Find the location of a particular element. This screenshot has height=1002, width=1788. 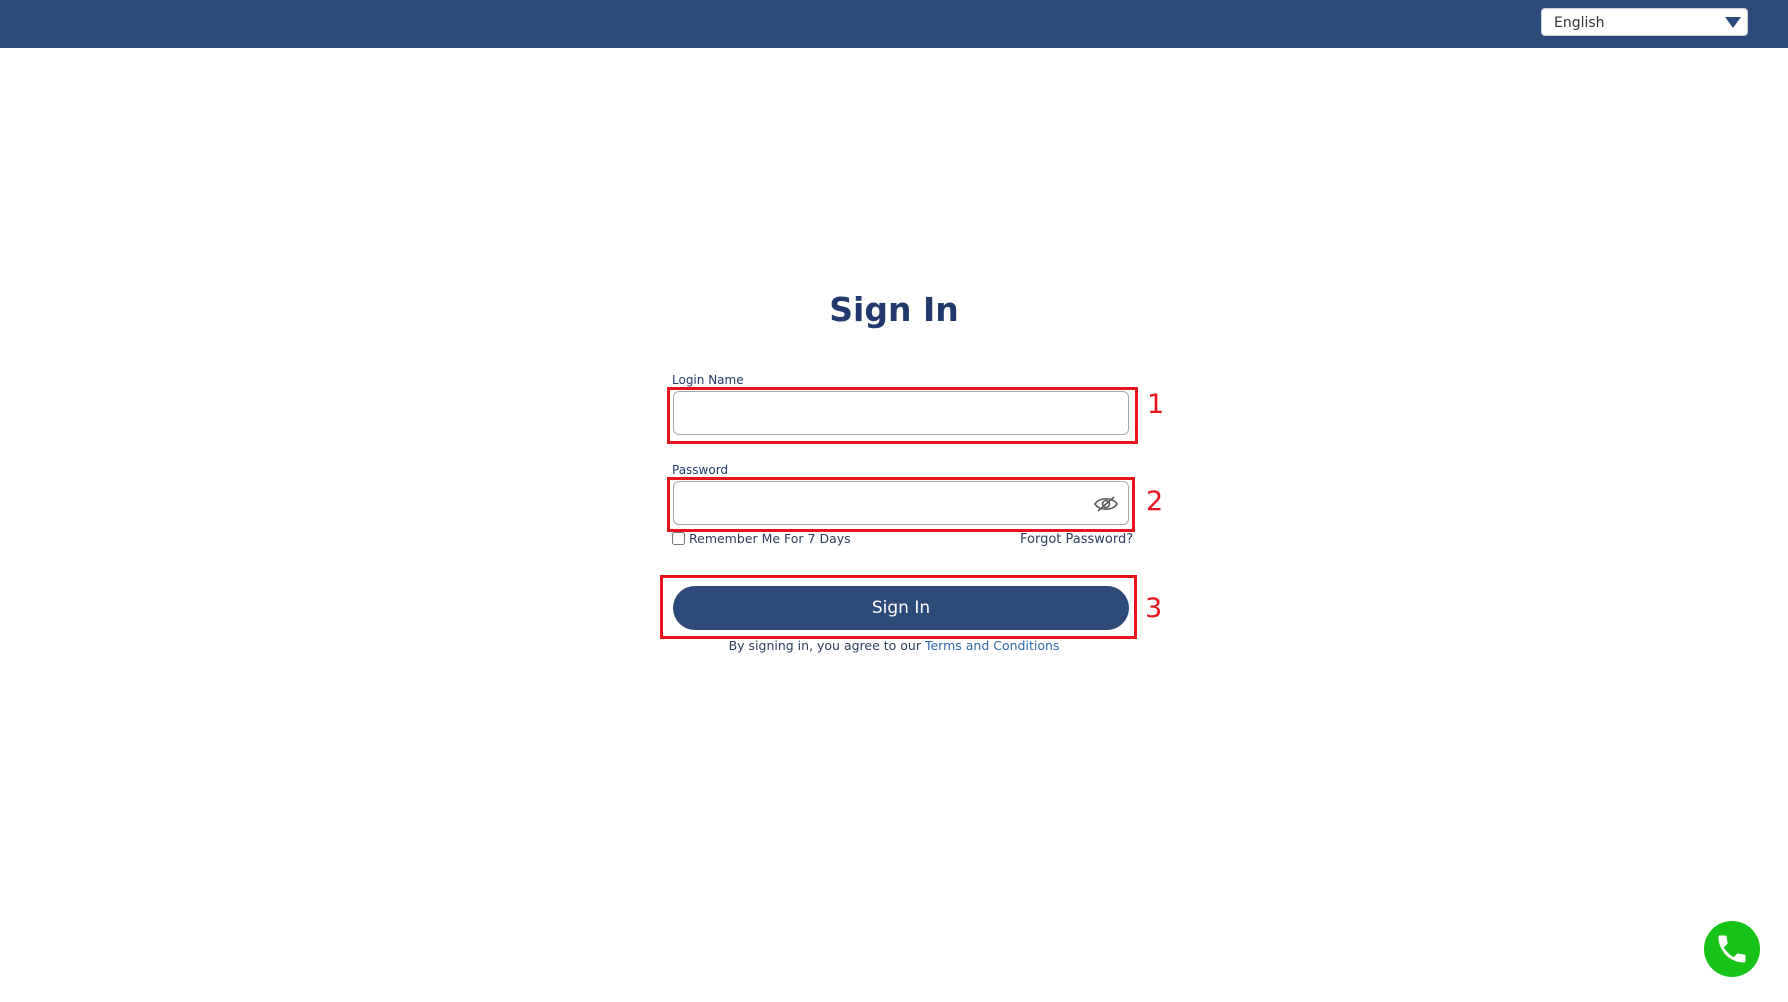

remember-me-checkbox is located at coordinates (678, 538).